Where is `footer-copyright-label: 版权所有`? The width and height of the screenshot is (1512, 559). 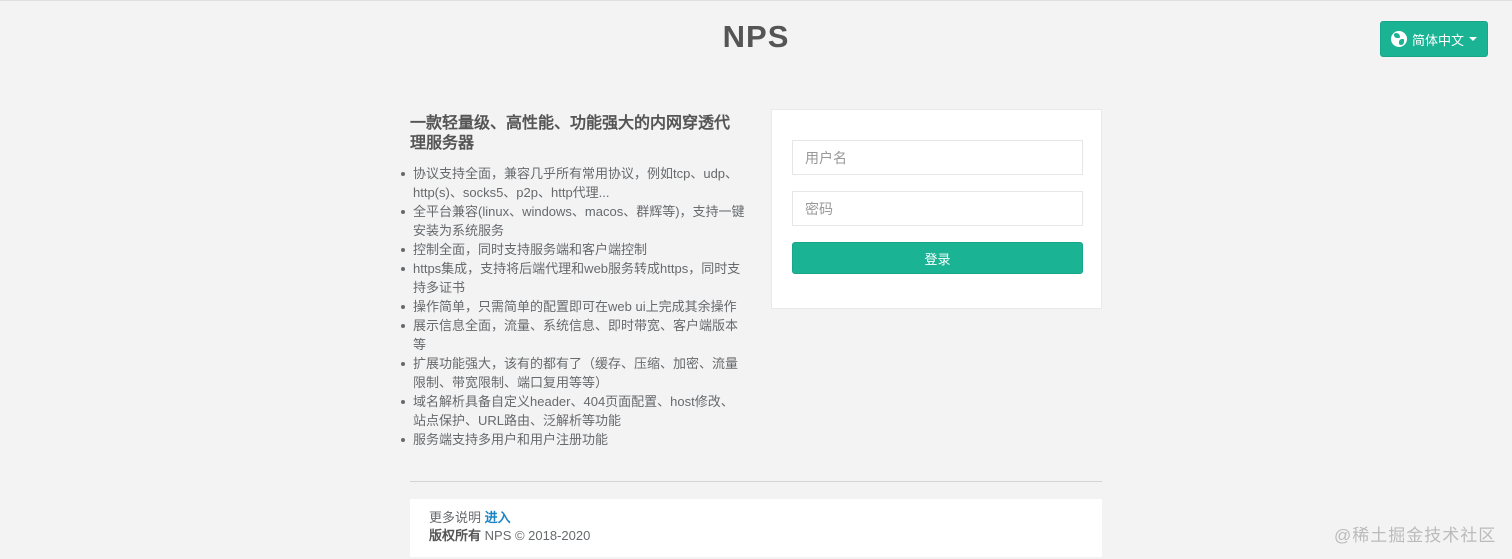
footer-copyright-label: 版权所有 is located at coordinates (455, 535).